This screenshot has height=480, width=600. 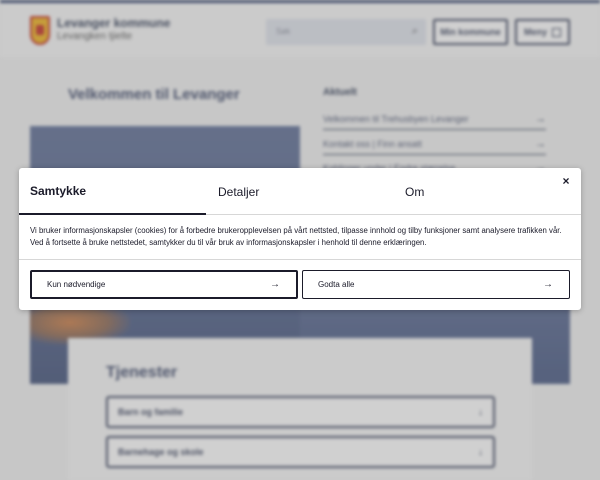 I want to click on consent-tabs: Samtykke Detaljer Om, so click(x=300, y=191).